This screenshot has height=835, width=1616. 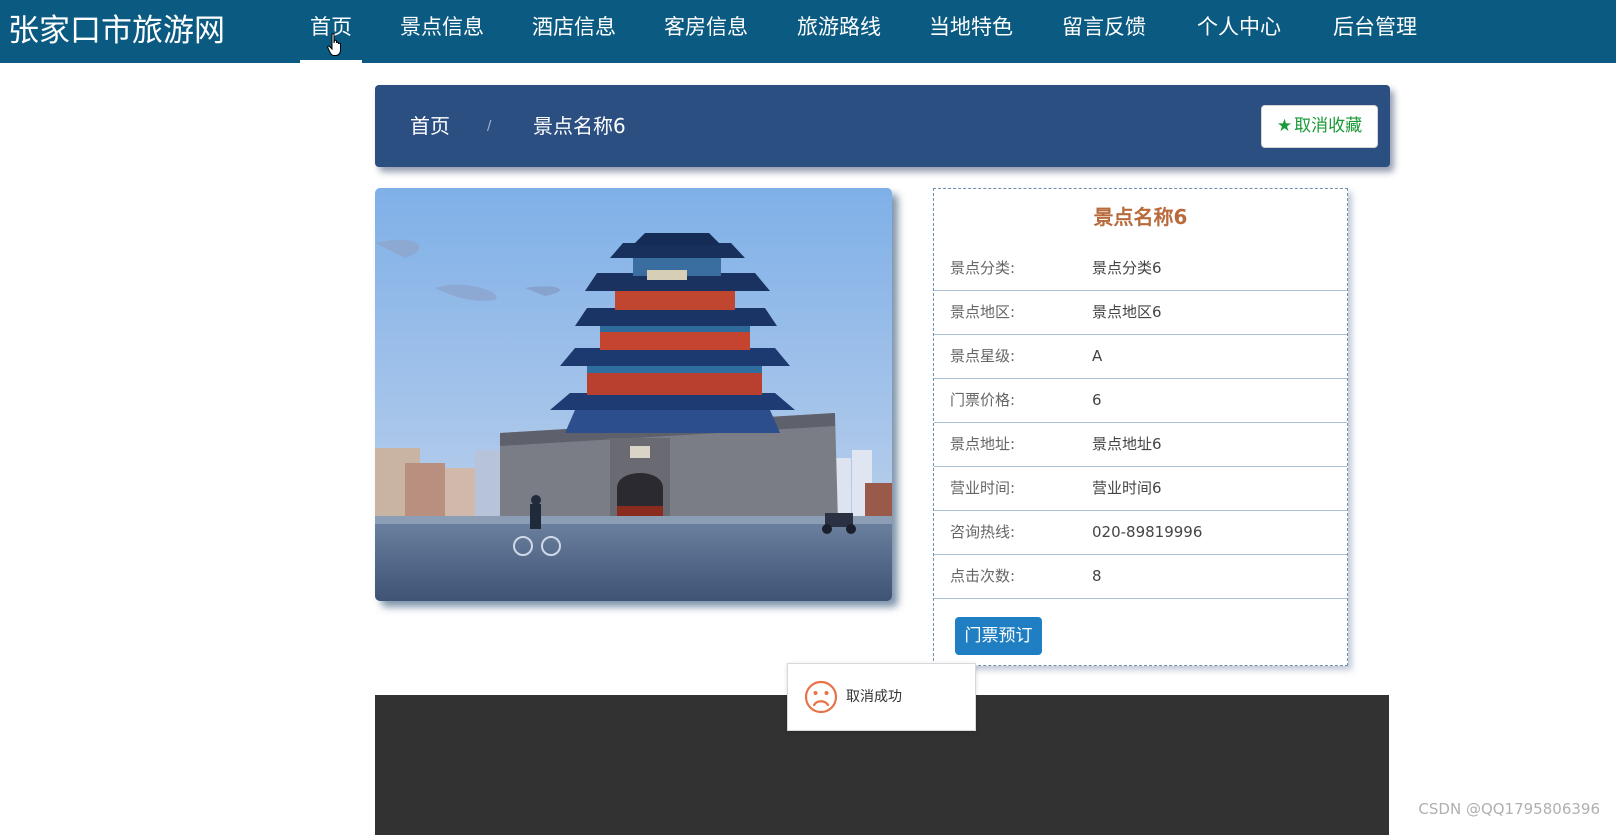 I want to click on breadcrumb-home: 首页, so click(x=430, y=126).